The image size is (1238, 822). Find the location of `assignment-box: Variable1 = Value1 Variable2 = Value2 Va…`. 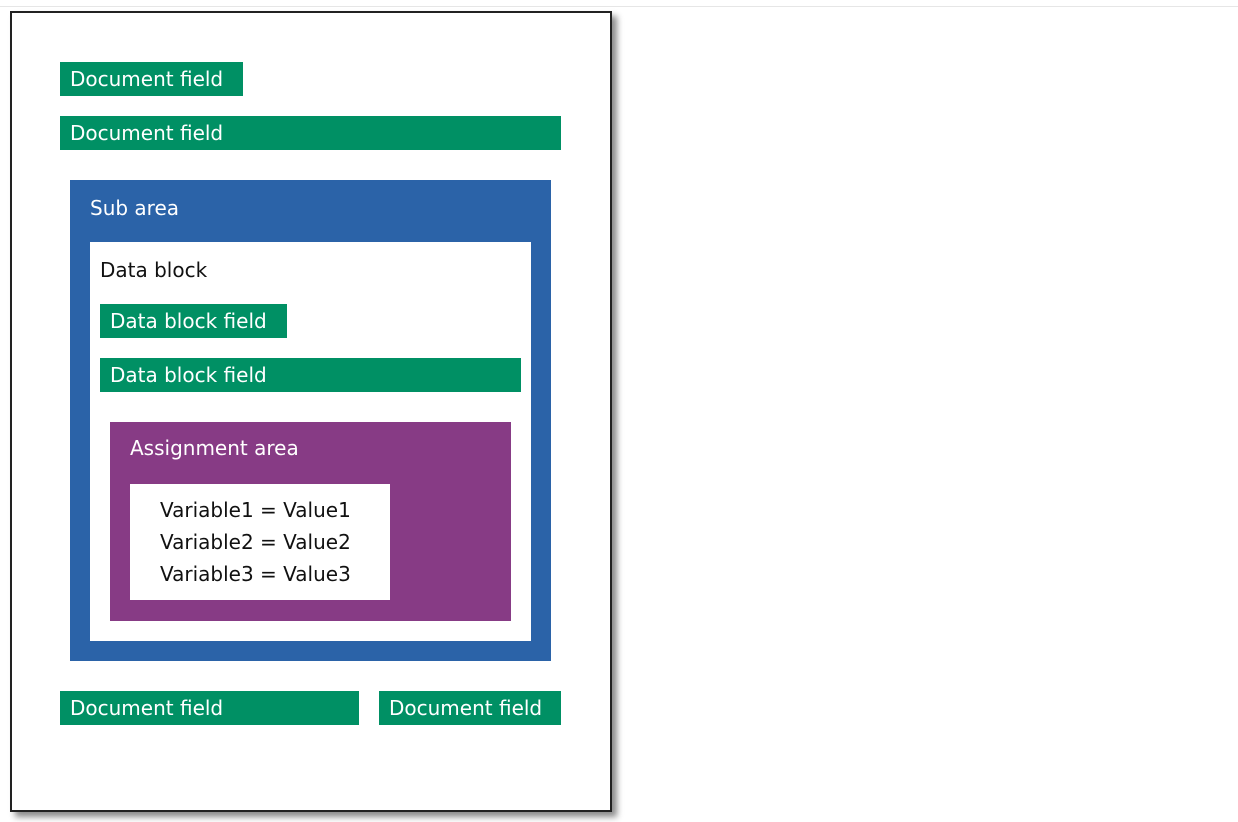

assignment-box: Variable1 = Value1 Variable2 = Value2 Va… is located at coordinates (260, 542).